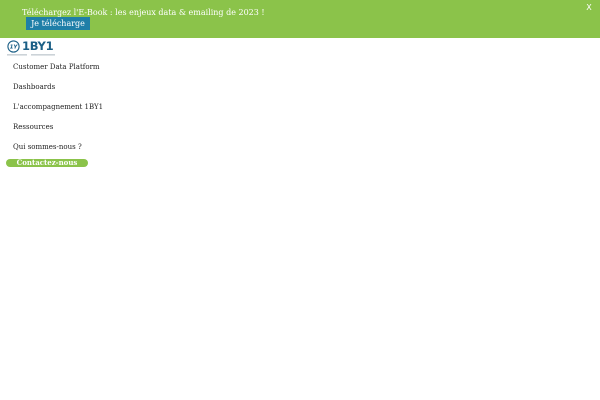 The width and height of the screenshot is (600, 400). I want to click on nav-item-qui-sommes-nous: Qui sommes-nous ?, so click(47, 147).